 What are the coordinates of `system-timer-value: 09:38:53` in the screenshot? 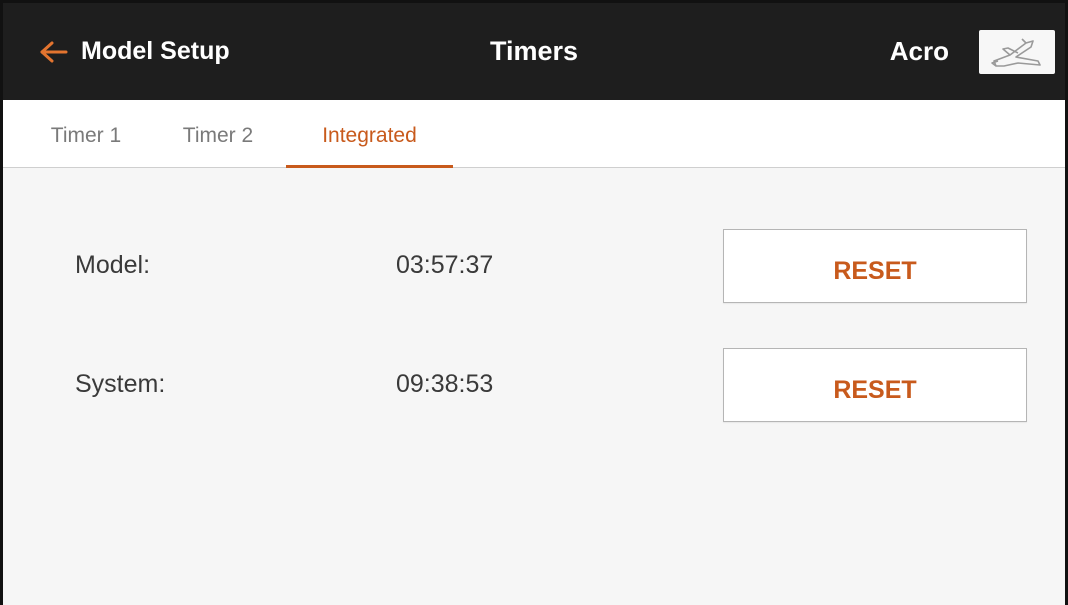 It's located at (445, 384).